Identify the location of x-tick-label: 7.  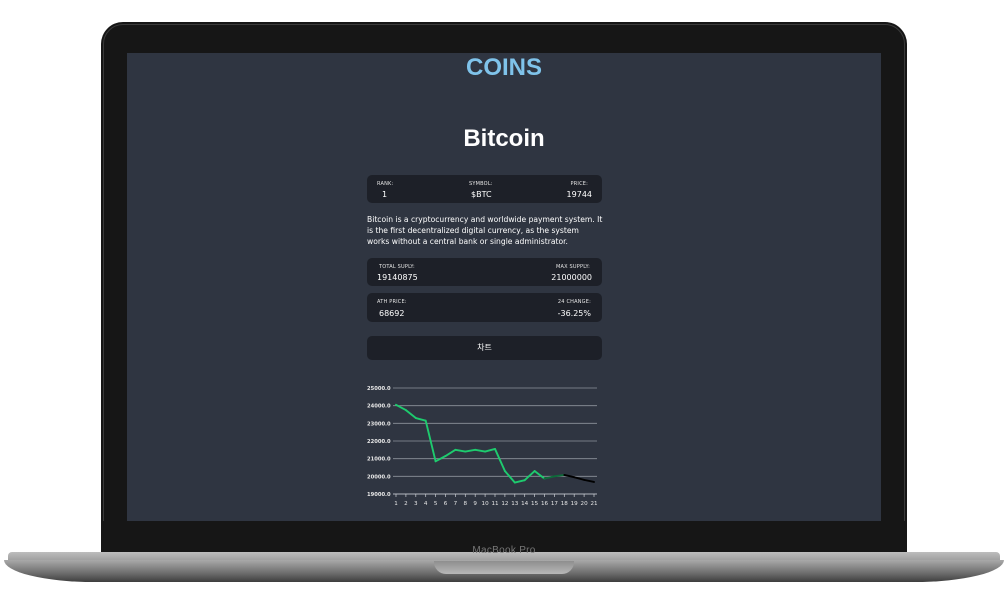
(456, 504).